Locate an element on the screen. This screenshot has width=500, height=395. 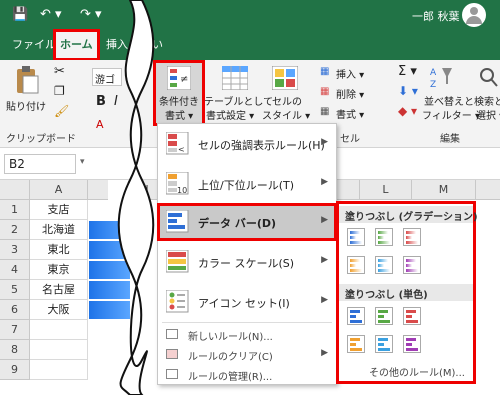
cell-style-label-1: セルの is located at coordinates (287, 100).